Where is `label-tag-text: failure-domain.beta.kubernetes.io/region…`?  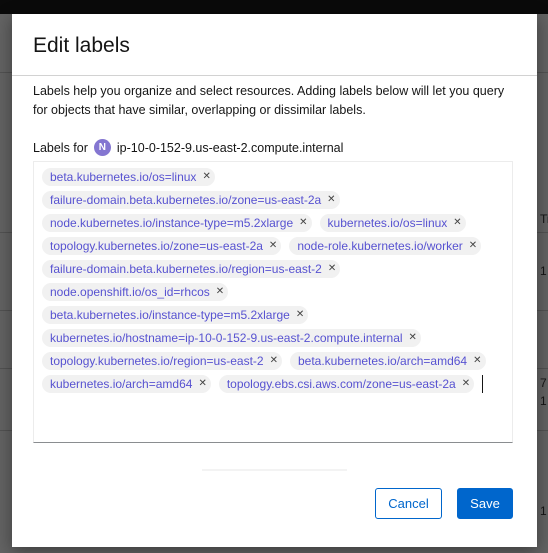 label-tag-text: failure-domain.beta.kubernetes.io/region… is located at coordinates (186, 269).